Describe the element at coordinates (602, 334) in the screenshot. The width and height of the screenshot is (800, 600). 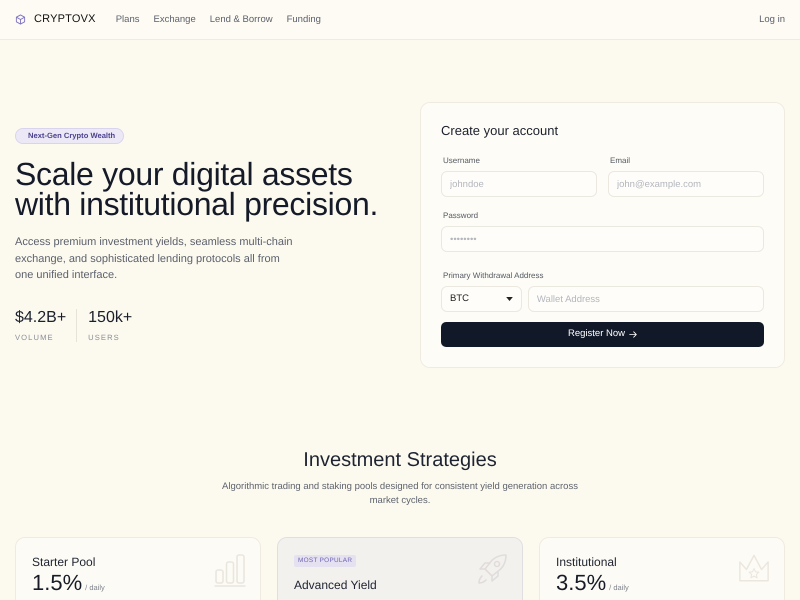
I see `register-button: Register Now` at that location.